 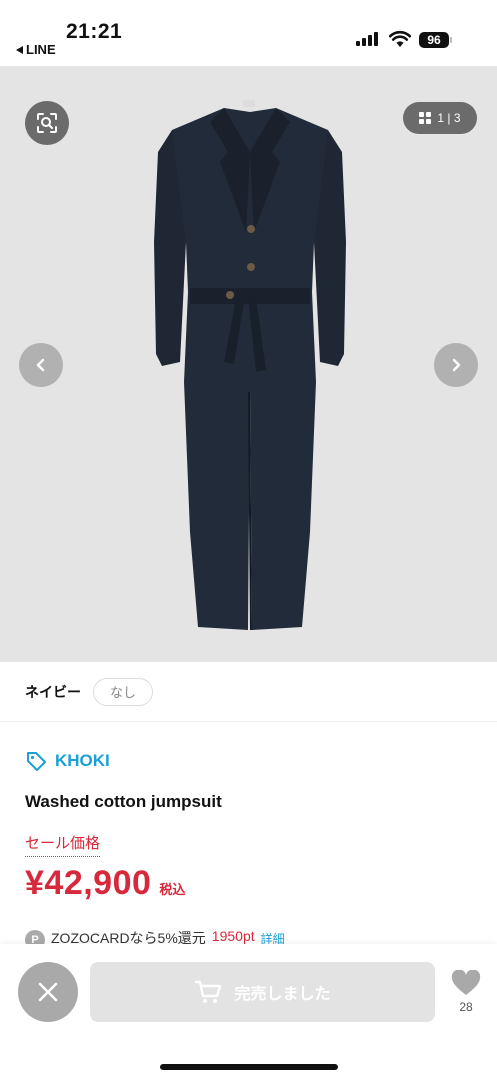 I want to click on tax-included-label: 税込, so click(x=172, y=889).